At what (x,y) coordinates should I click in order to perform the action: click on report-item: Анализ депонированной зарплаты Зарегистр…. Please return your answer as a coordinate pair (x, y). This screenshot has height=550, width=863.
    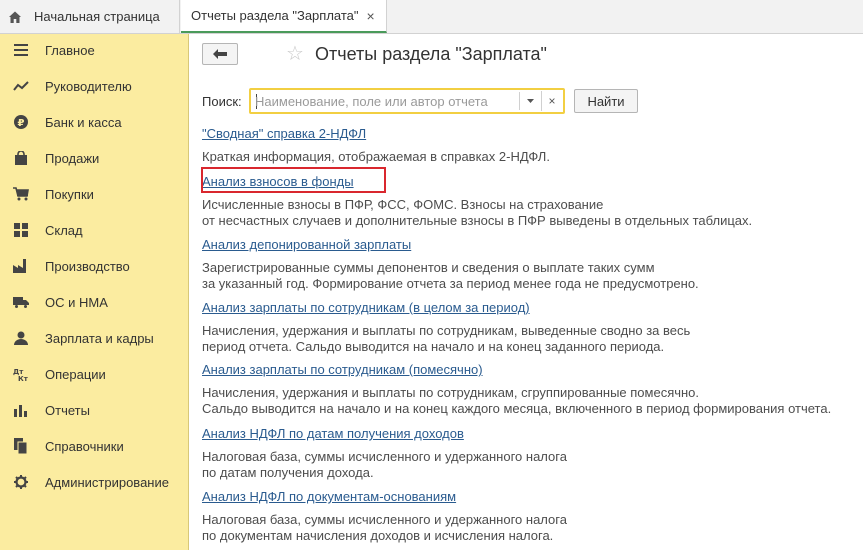
    Looking at the image, I should click on (532, 264).